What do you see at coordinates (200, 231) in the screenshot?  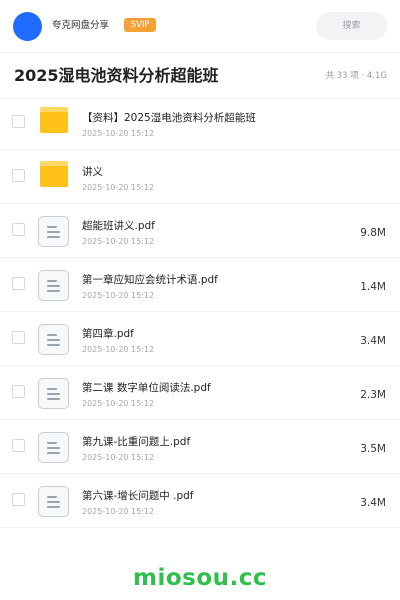 I see `file-row: 超能班讲义.pdf 2025-10-20 15:12 9.8M` at bounding box center [200, 231].